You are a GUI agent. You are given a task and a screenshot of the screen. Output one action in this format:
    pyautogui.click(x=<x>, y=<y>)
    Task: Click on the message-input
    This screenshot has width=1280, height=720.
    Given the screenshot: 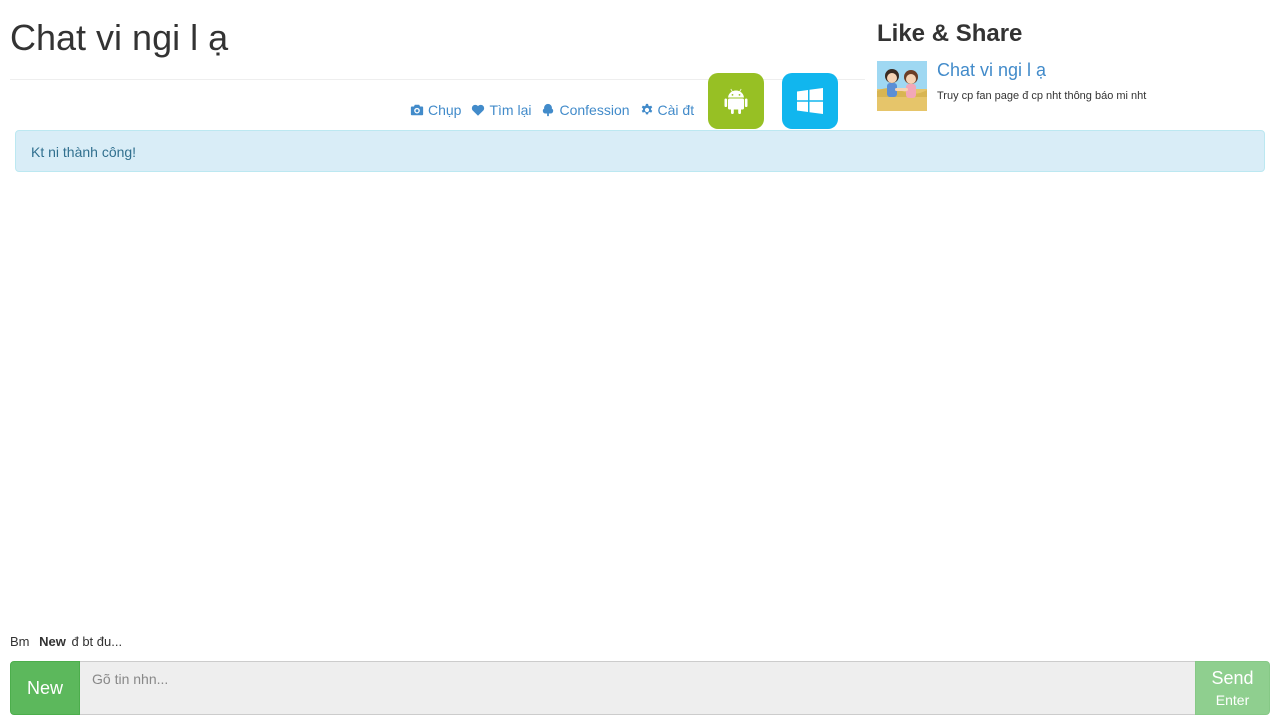 What is the action you would take?
    pyautogui.click(x=637, y=688)
    